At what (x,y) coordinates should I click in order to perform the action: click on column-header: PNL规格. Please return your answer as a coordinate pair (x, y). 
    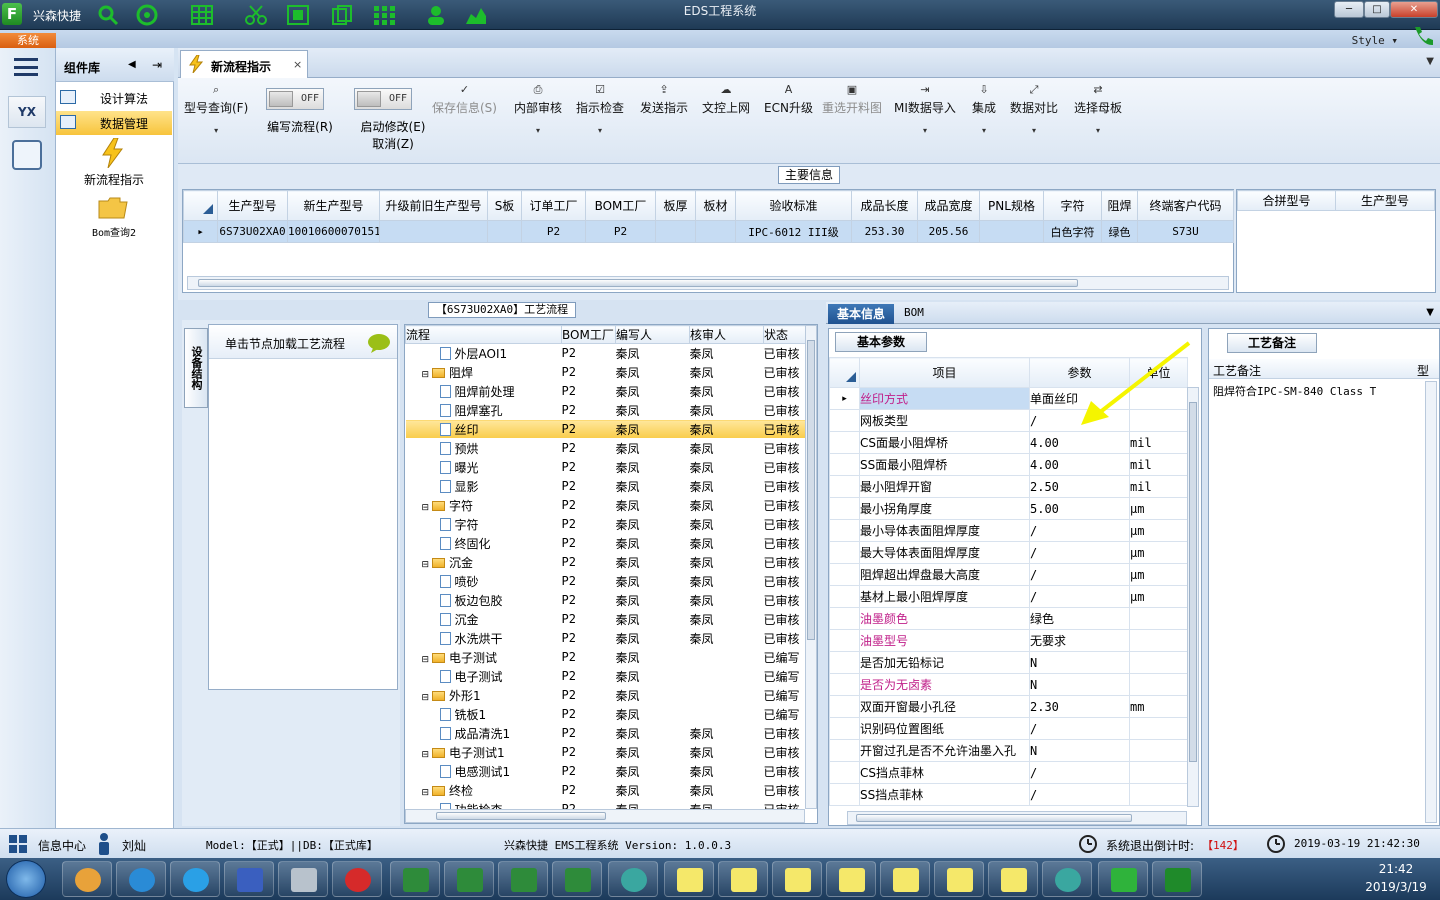
    Looking at the image, I should click on (1011, 205).